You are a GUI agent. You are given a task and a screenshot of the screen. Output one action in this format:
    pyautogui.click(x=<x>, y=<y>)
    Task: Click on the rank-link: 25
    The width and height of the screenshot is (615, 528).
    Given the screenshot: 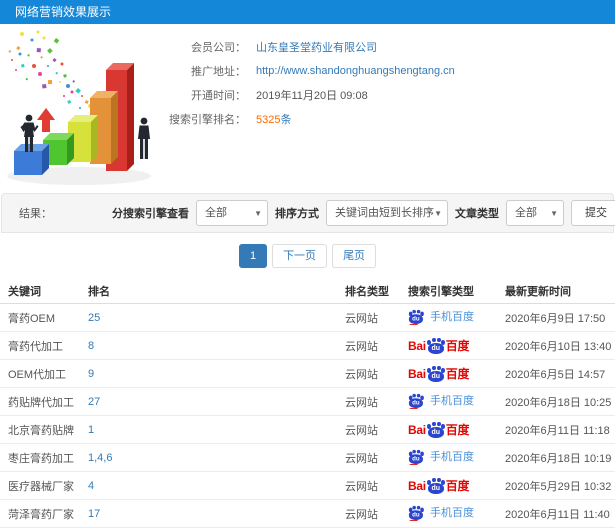 What is the action you would take?
    pyautogui.click(x=94, y=318)
    